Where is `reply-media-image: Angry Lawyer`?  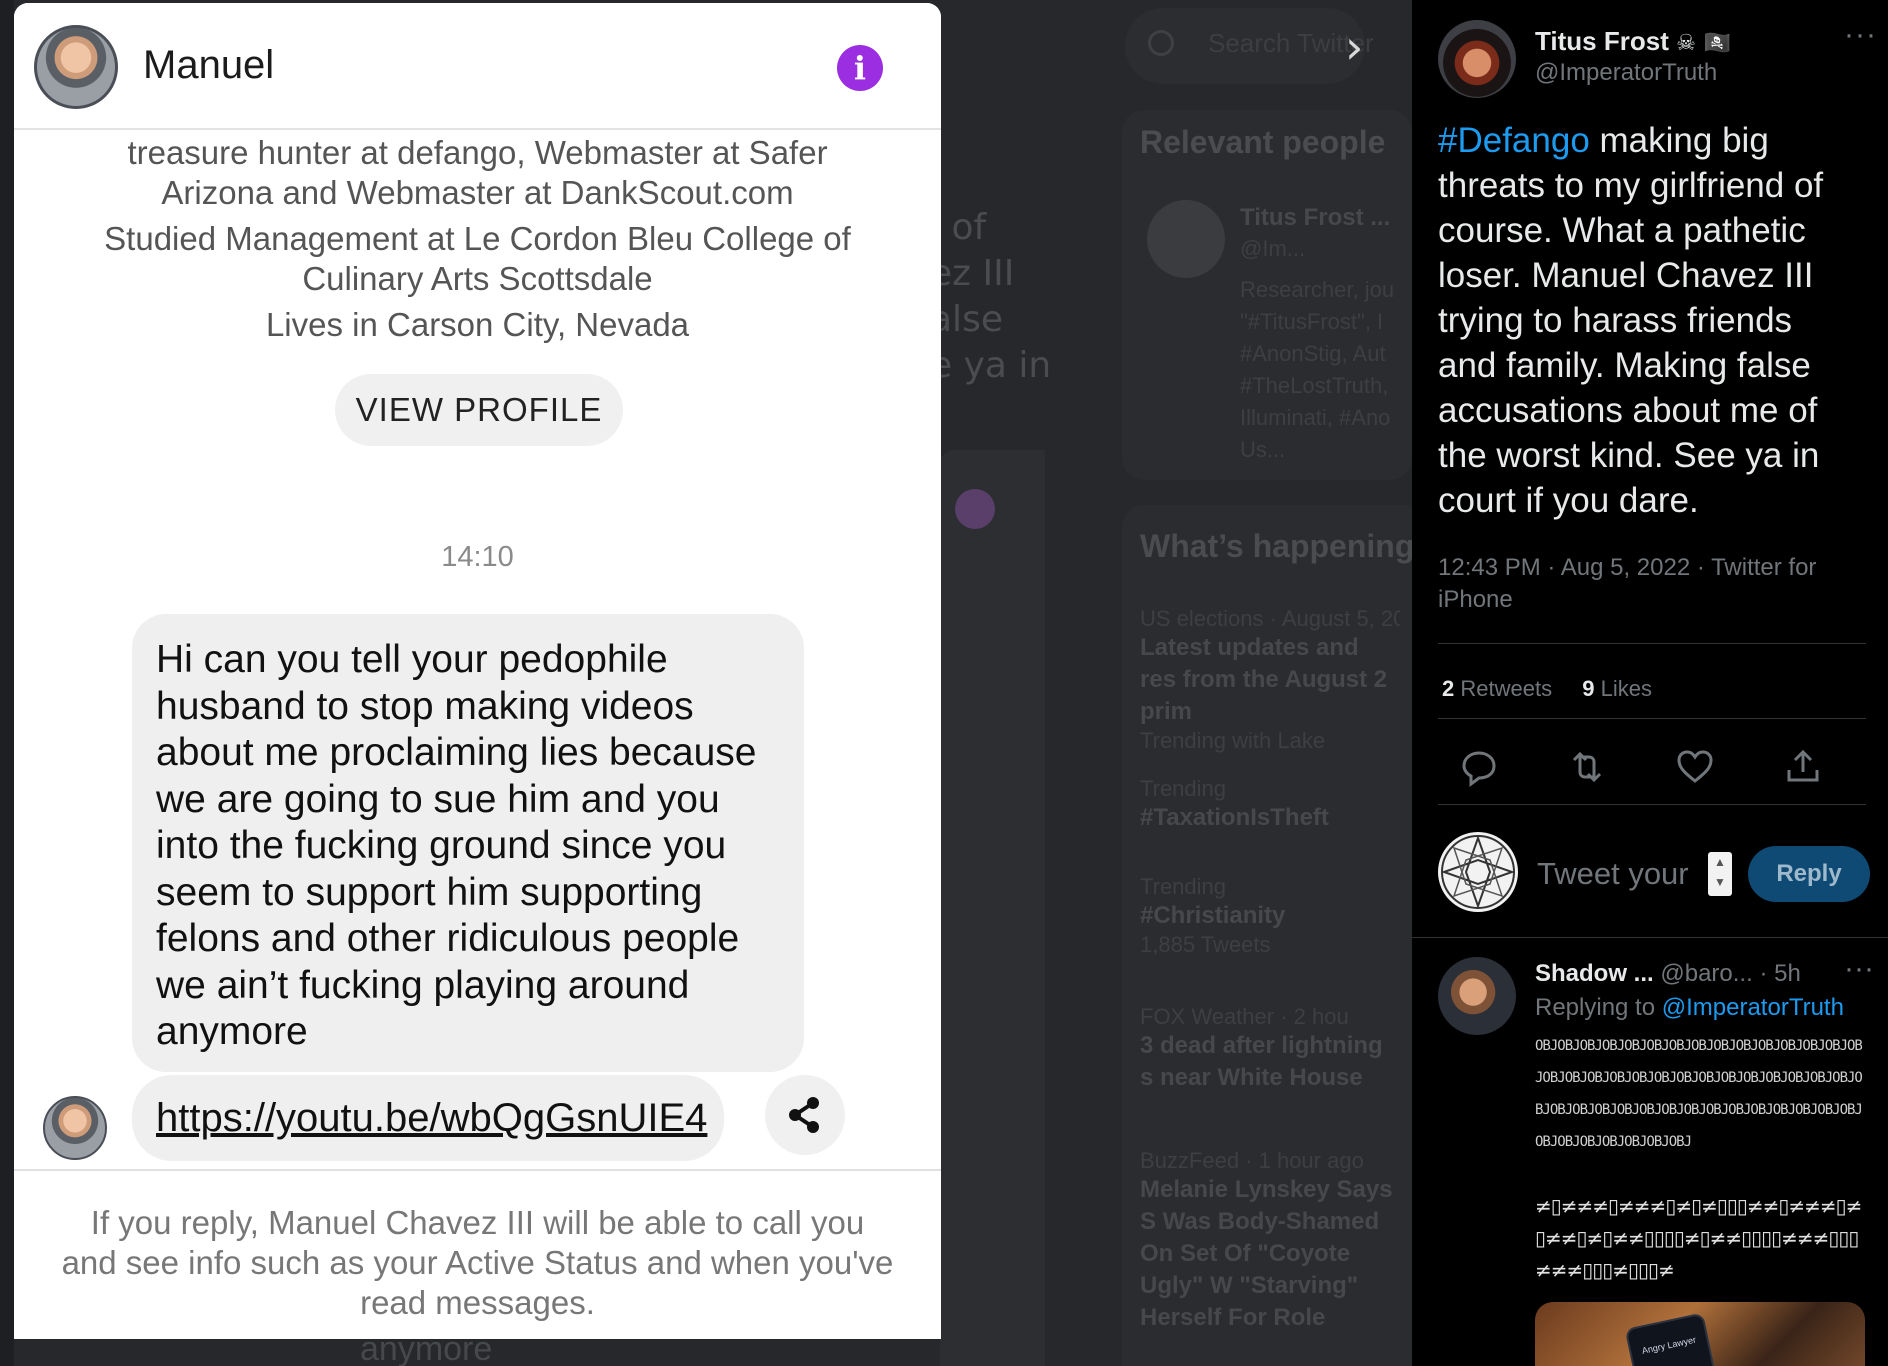
reply-media-image: Angry Lawyer is located at coordinates (1700, 1334).